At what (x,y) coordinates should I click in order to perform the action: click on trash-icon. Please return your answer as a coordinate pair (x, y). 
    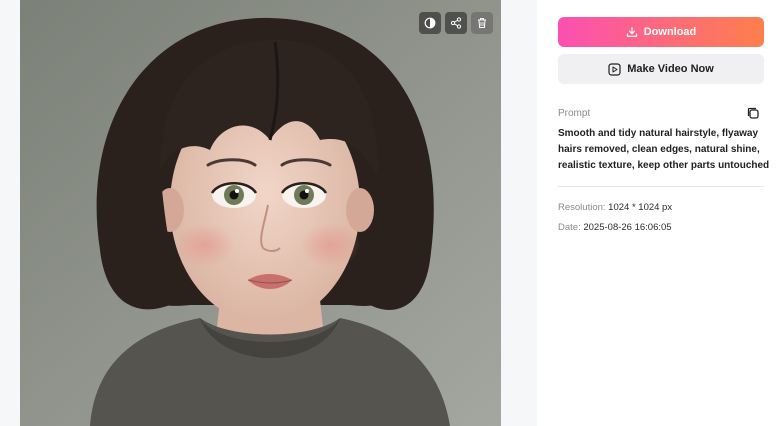
    Looking at the image, I should click on (482, 23).